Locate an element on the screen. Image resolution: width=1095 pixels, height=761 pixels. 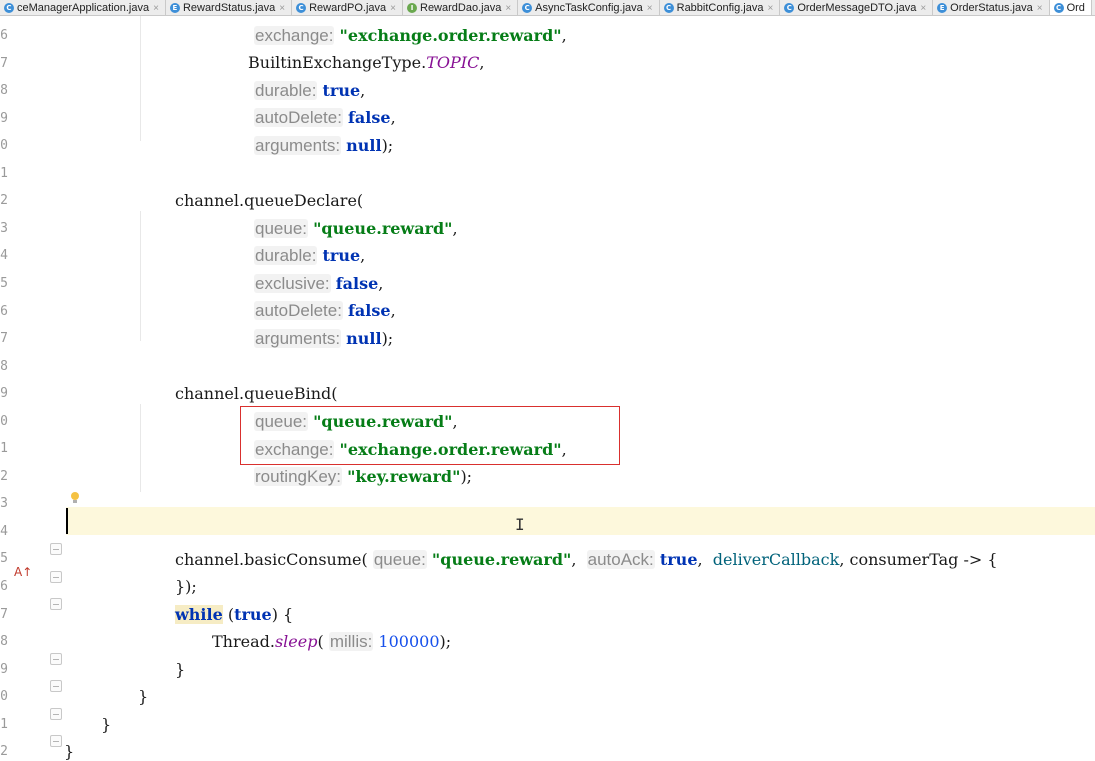
interface-file-icon: I is located at coordinates (412, 8).